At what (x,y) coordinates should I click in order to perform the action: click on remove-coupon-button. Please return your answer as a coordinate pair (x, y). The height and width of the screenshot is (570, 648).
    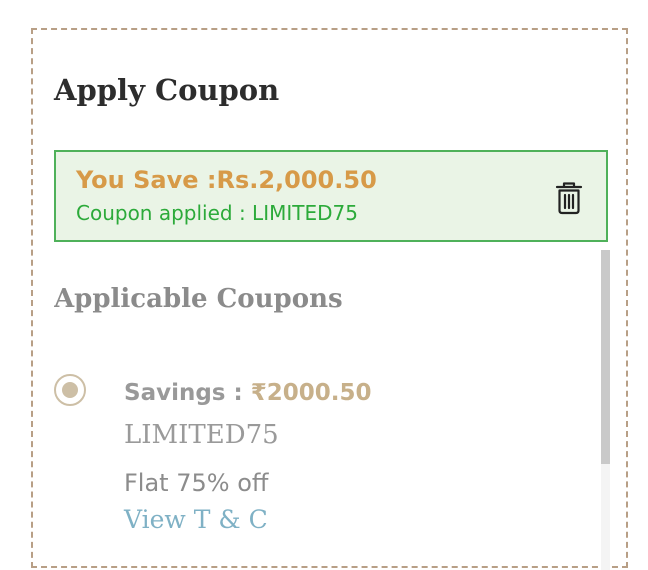
    Looking at the image, I should click on (569, 198).